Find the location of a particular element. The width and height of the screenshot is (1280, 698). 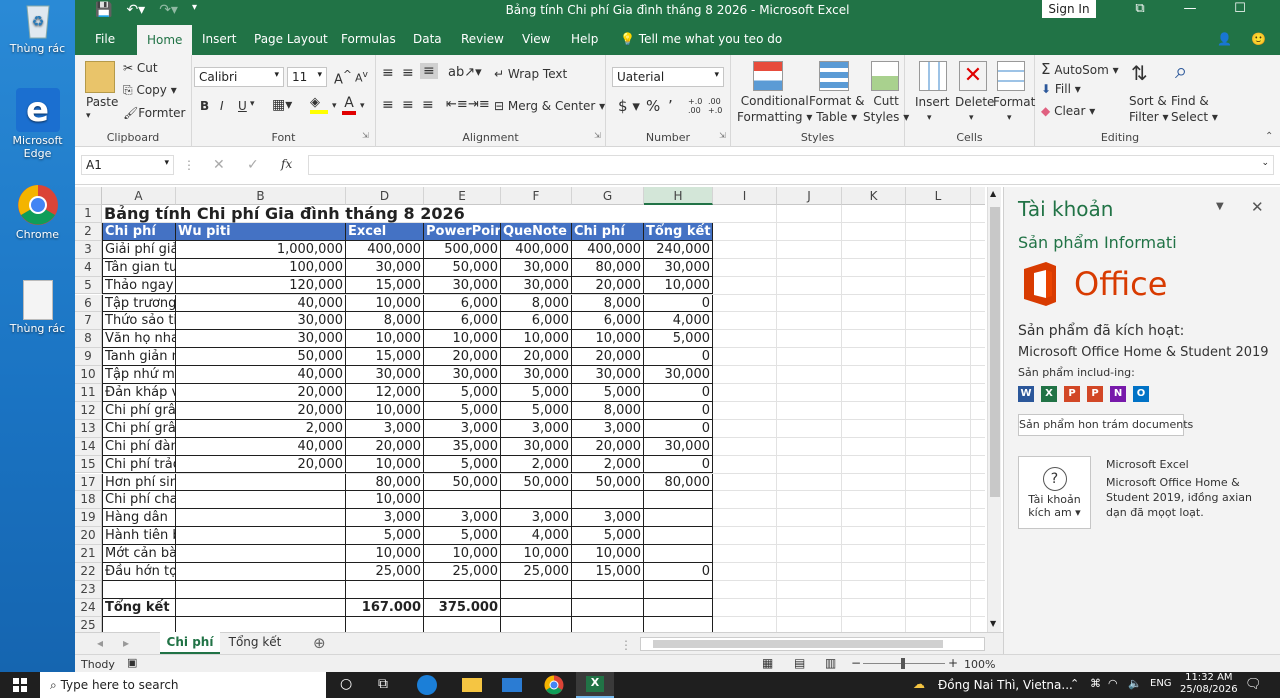

row-header: 12 is located at coordinates (88, 410).